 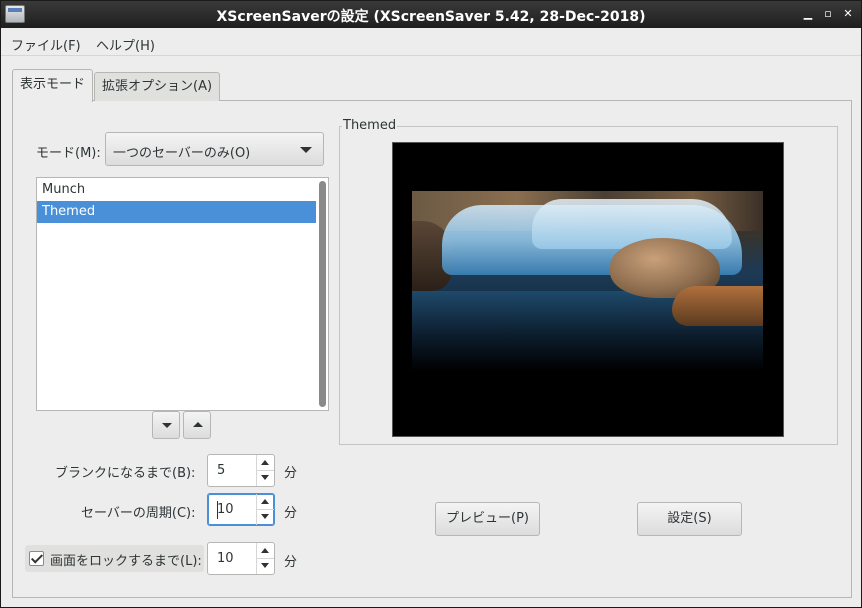 What do you see at coordinates (487, 519) in the screenshot?
I see `preview-button: プレビュー(P)` at bounding box center [487, 519].